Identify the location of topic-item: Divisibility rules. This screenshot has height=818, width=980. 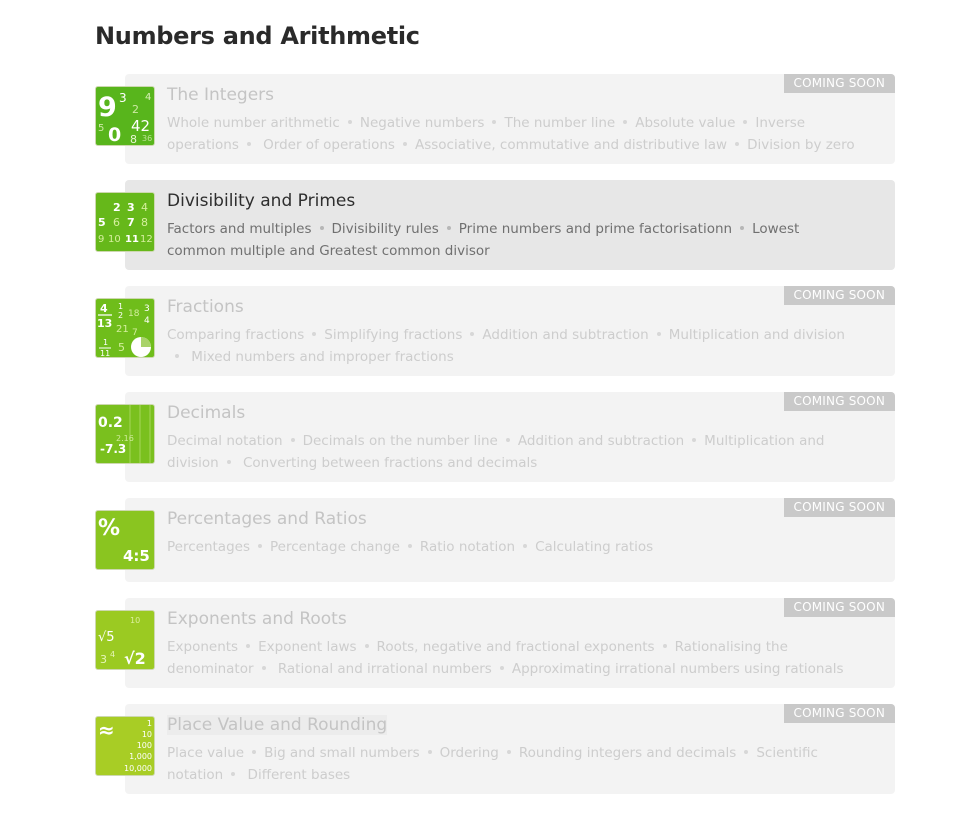
(385, 229).